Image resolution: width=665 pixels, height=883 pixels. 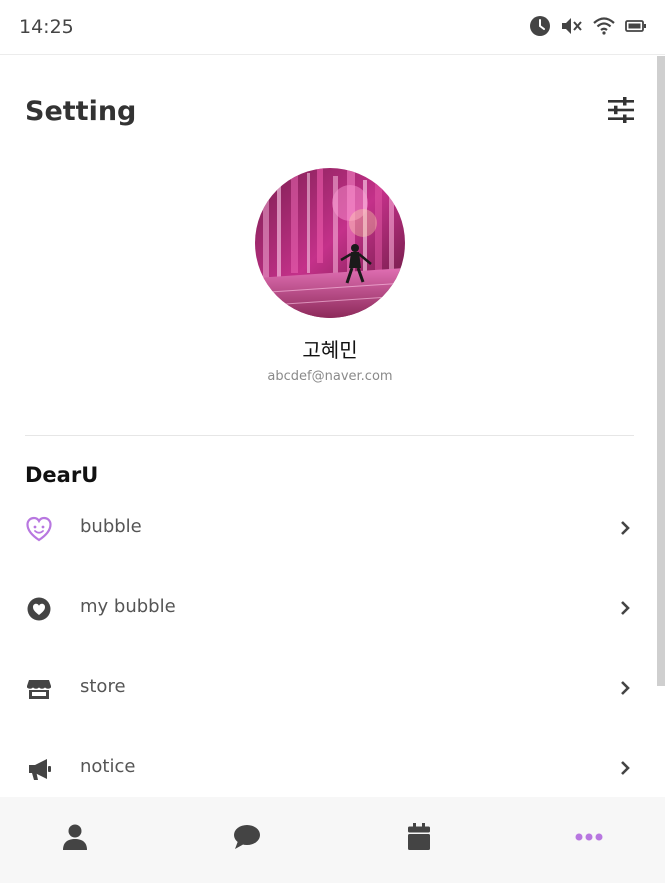 I want to click on nav-calendar-button, so click(x=419, y=837).